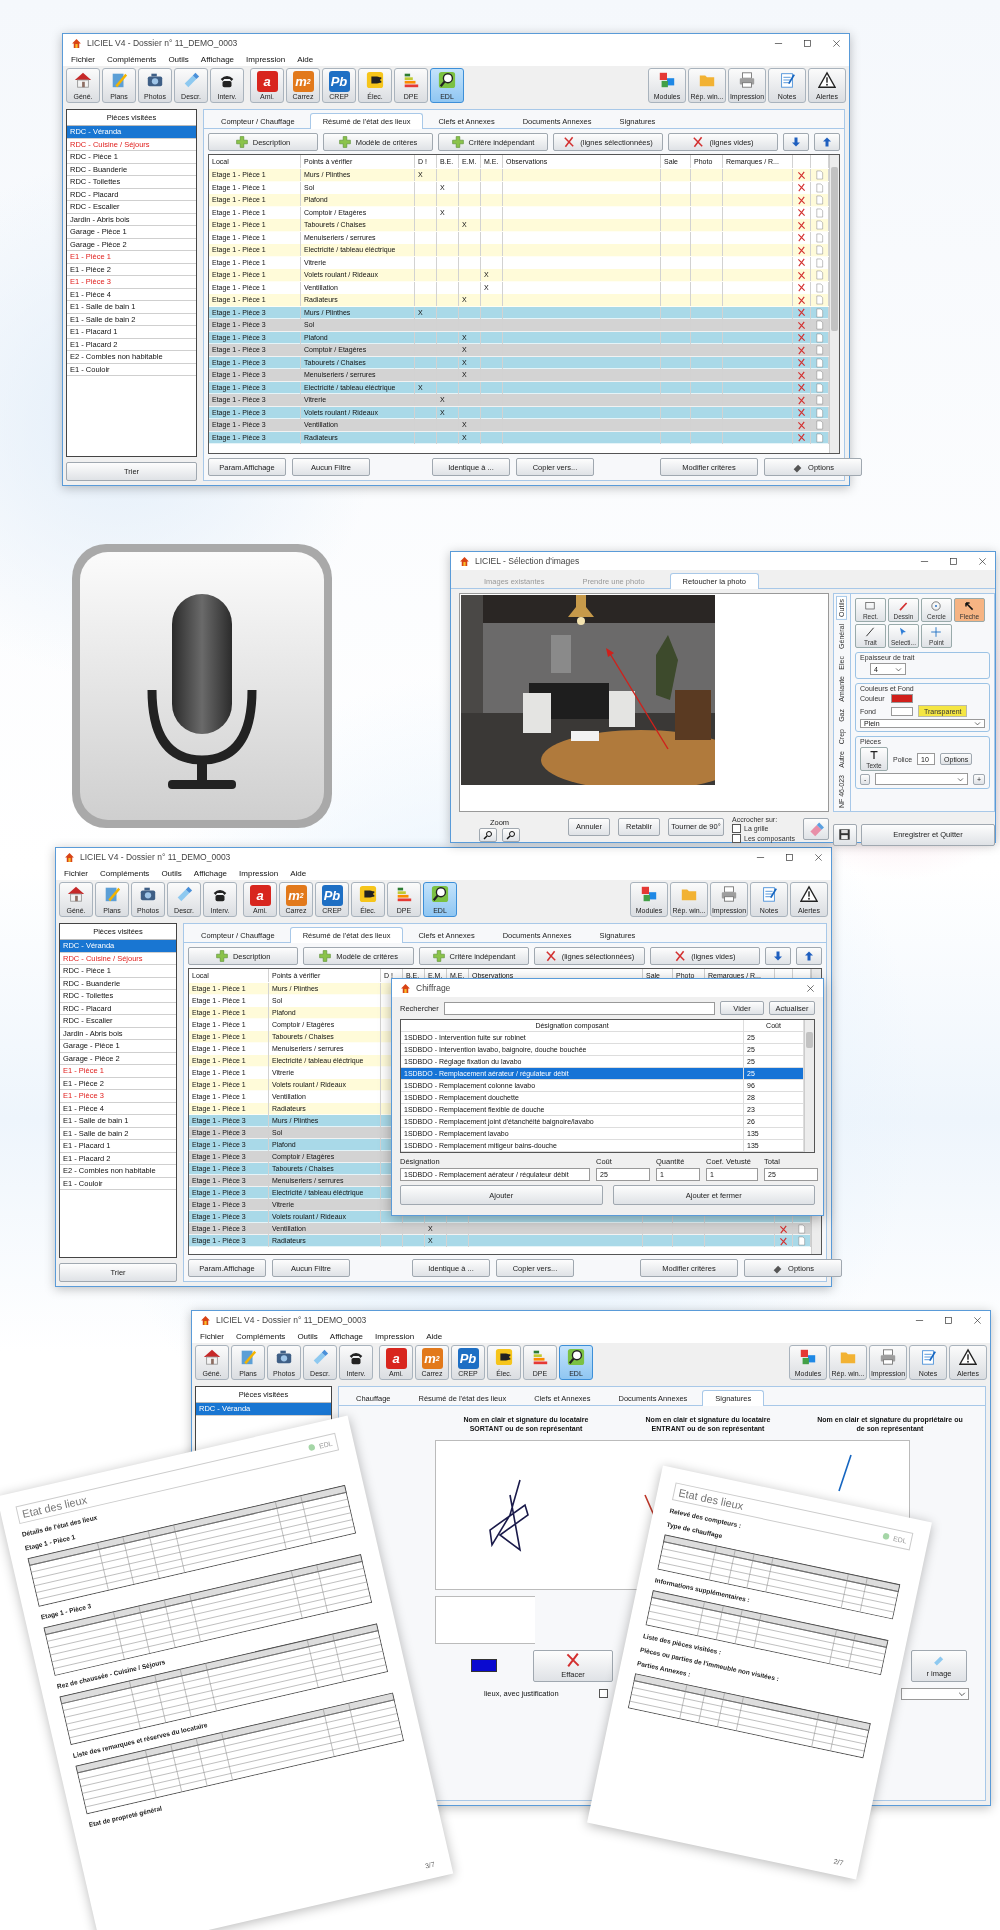 This screenshot has width=1000, height=1930. I want to click on window-title: LICIEL - Sélection d'images, so click(527, 561).